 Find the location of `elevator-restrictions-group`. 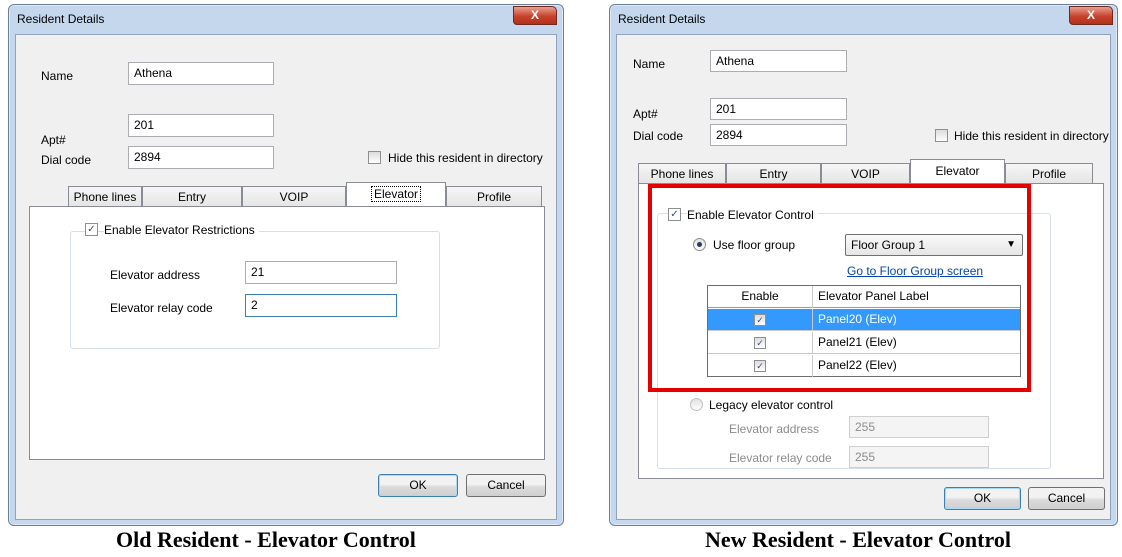

elevator-restrictions-group is located at coordinates (255, 290).